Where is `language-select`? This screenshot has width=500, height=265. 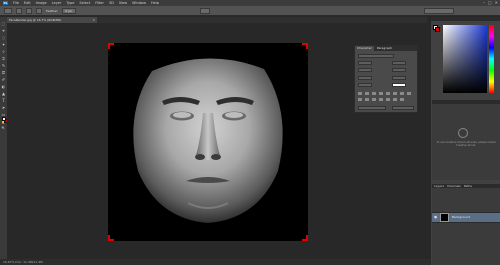 language-select is located at coordinates (372, 108).